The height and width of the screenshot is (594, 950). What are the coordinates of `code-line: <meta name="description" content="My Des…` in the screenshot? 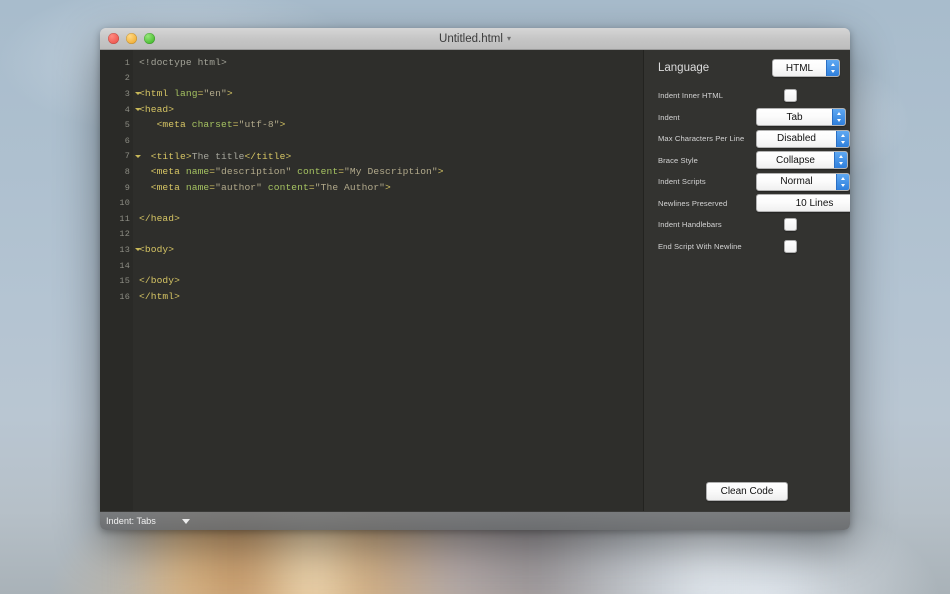 It's located at (391, 172).